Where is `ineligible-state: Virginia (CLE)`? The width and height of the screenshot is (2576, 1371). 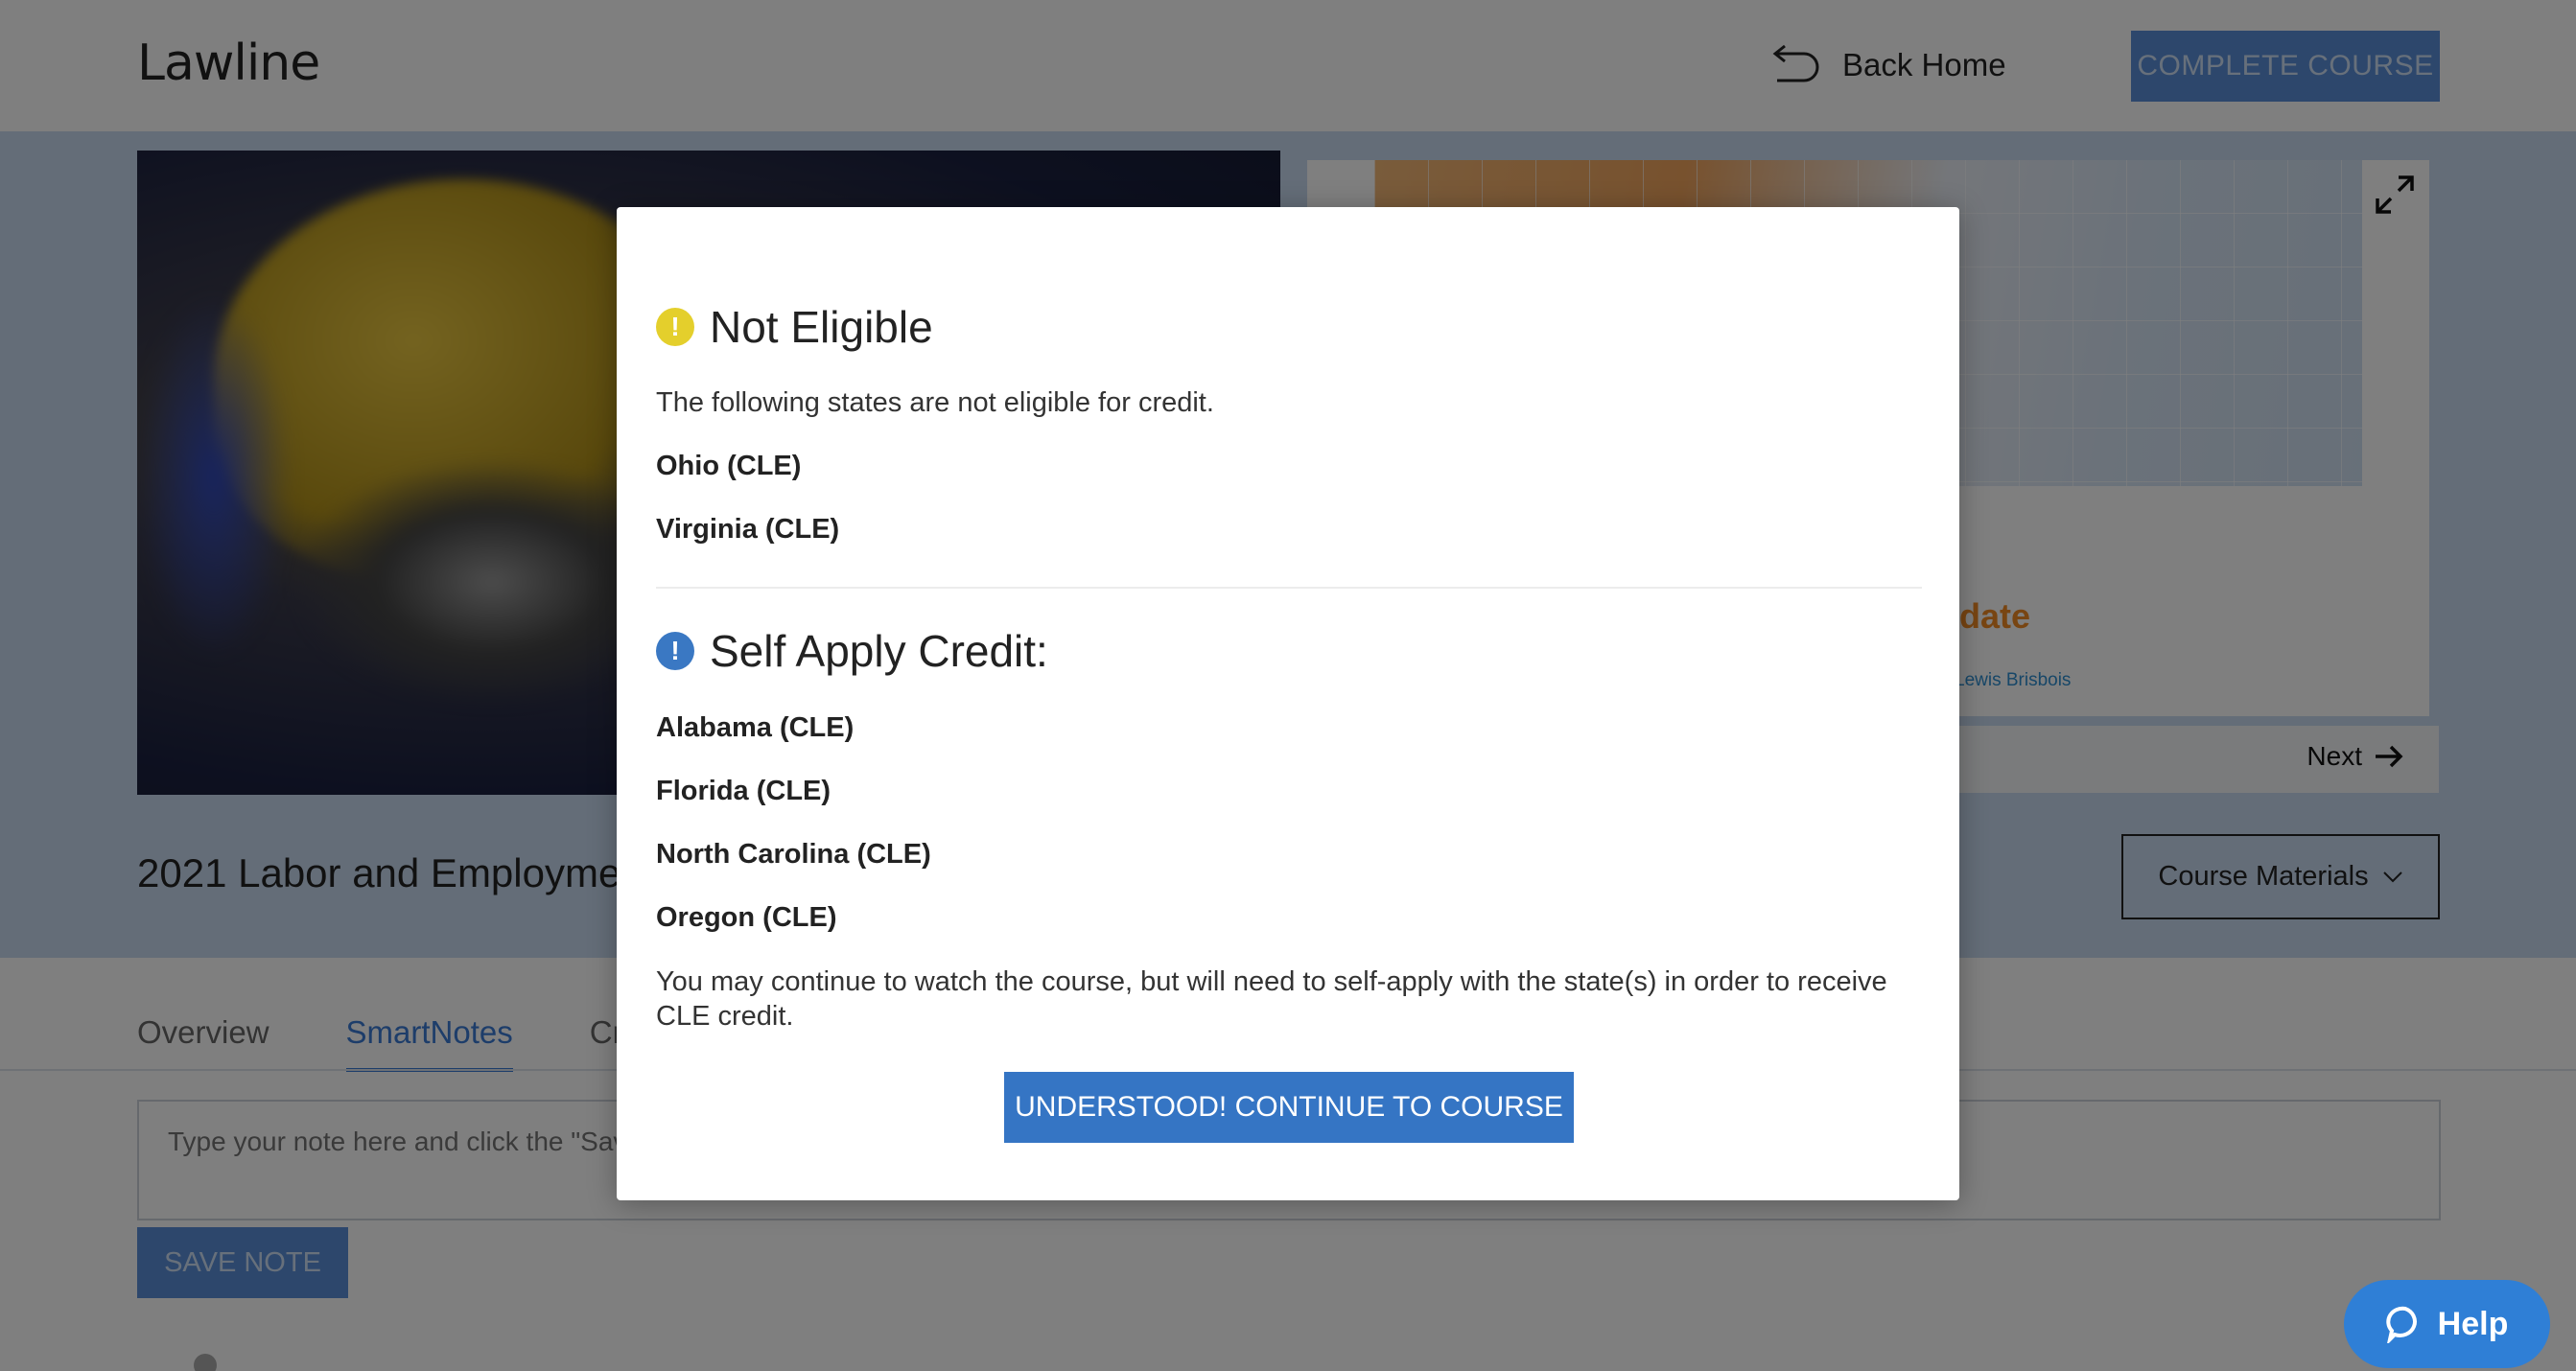
ineligible-state: Virginia (CLE) is located at coordinates (748, 529).